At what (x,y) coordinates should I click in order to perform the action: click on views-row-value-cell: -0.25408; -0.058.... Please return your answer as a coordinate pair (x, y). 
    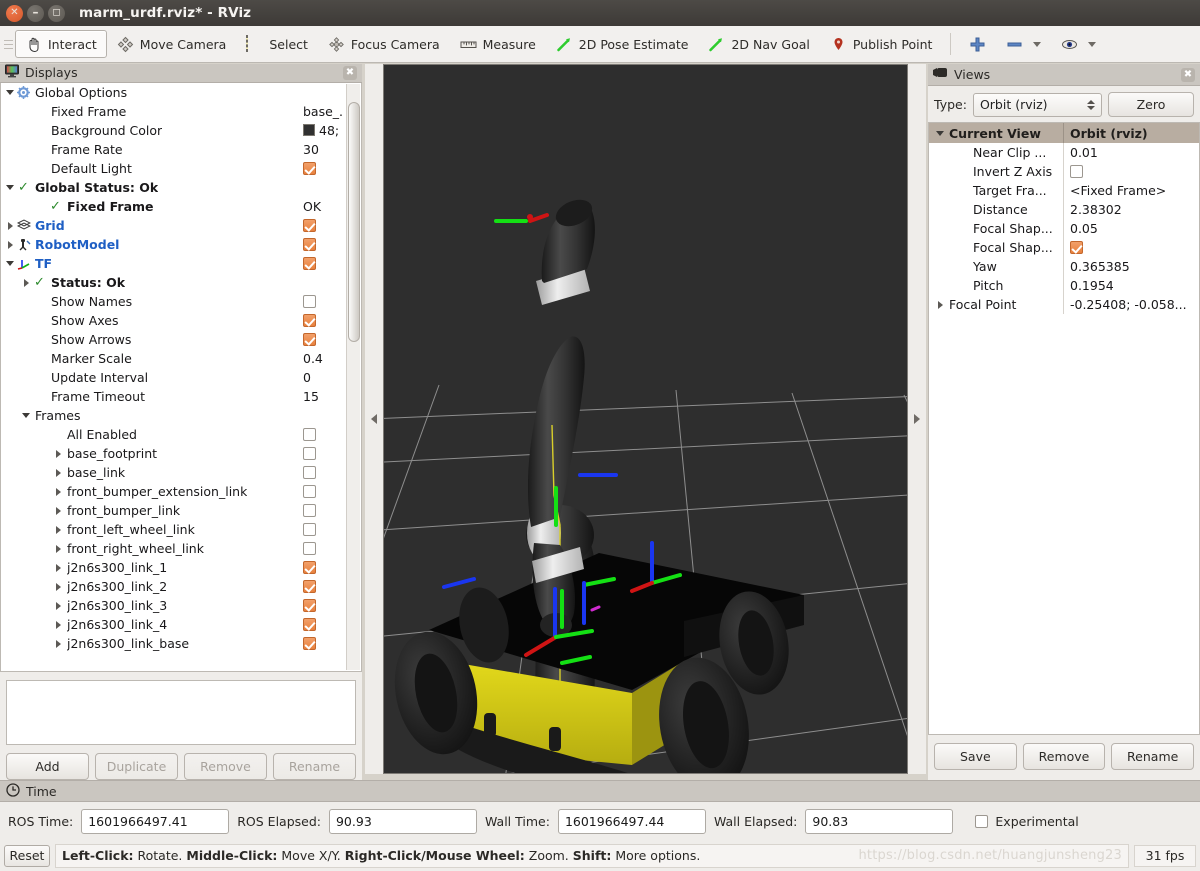
    Looking at the image, I should click on (1131, 304).